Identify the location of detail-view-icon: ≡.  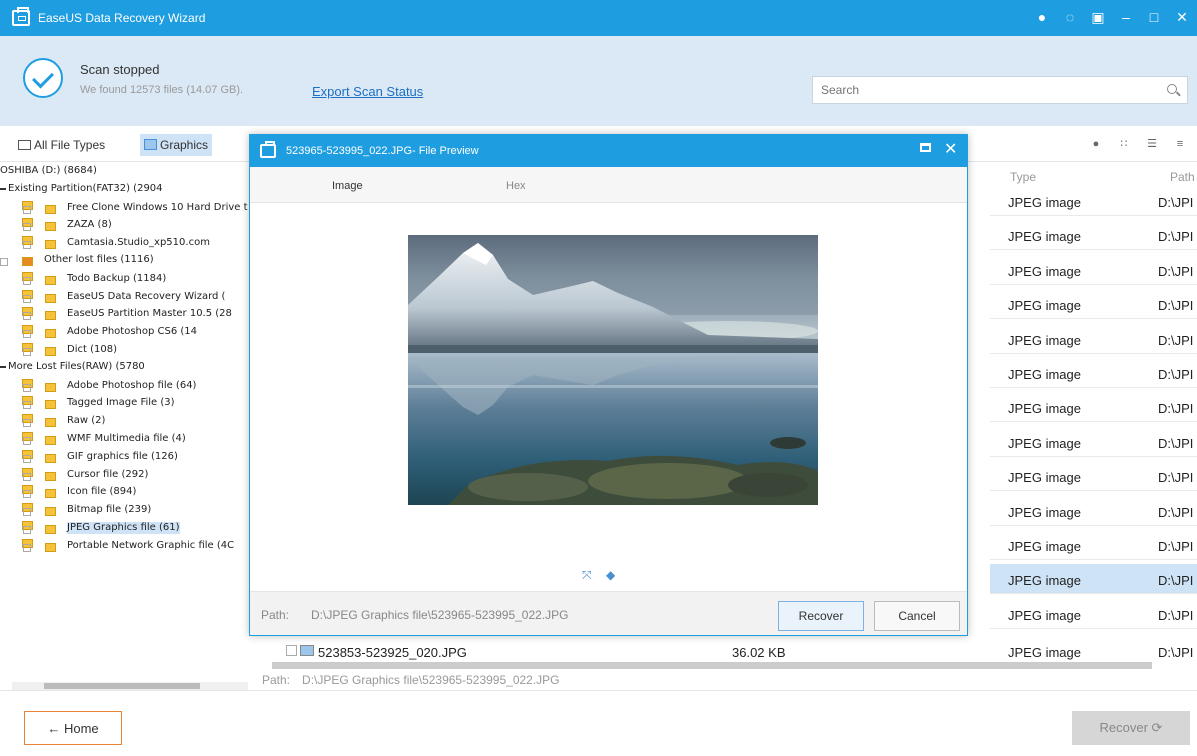
(1180, 144).